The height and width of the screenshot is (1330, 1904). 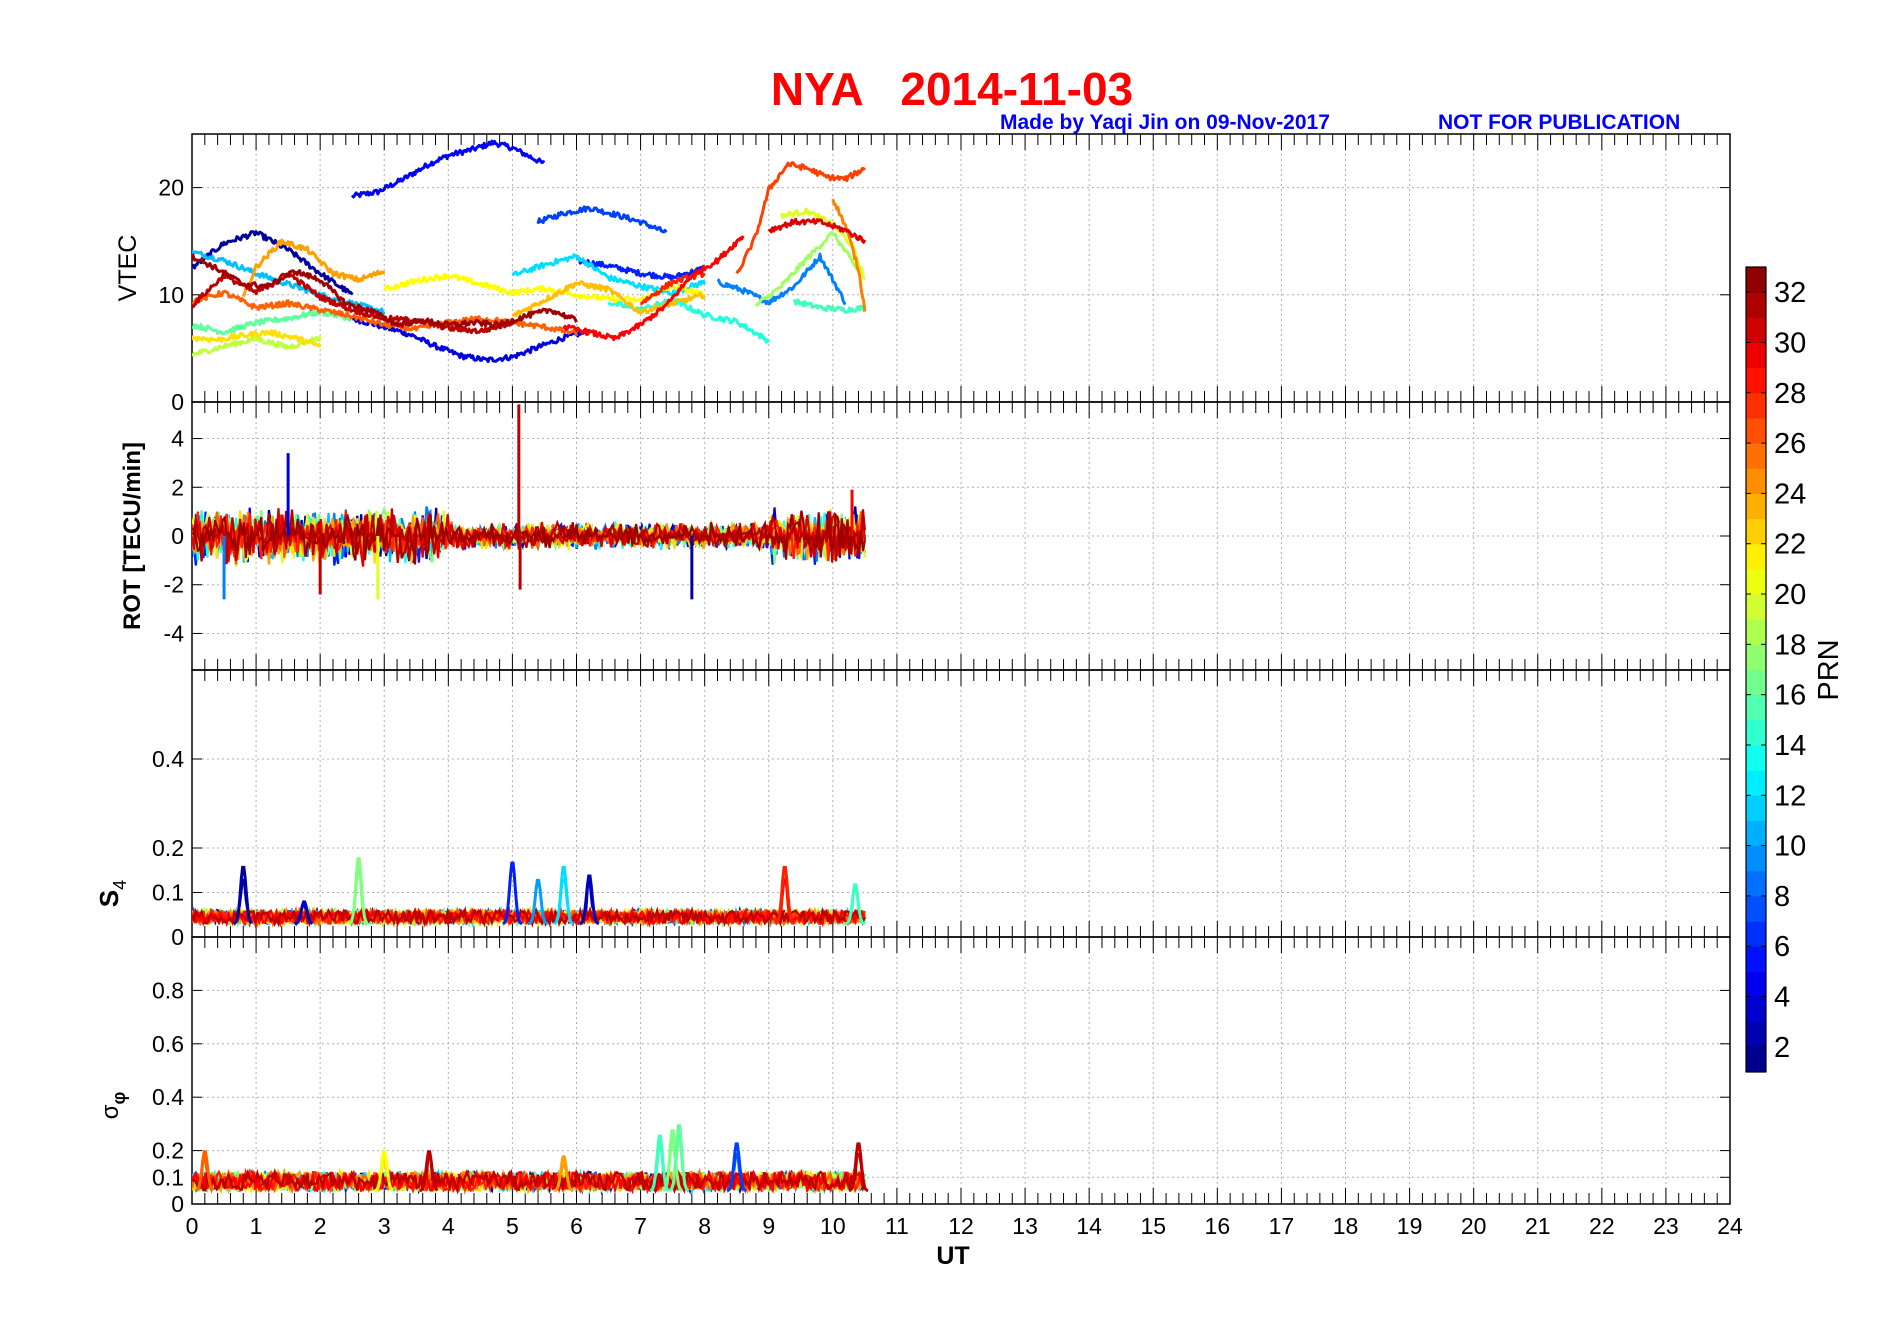 I want to click on prn-colorbar: 2468101214161820222426283032PRN, so click(x=1795, y=669).